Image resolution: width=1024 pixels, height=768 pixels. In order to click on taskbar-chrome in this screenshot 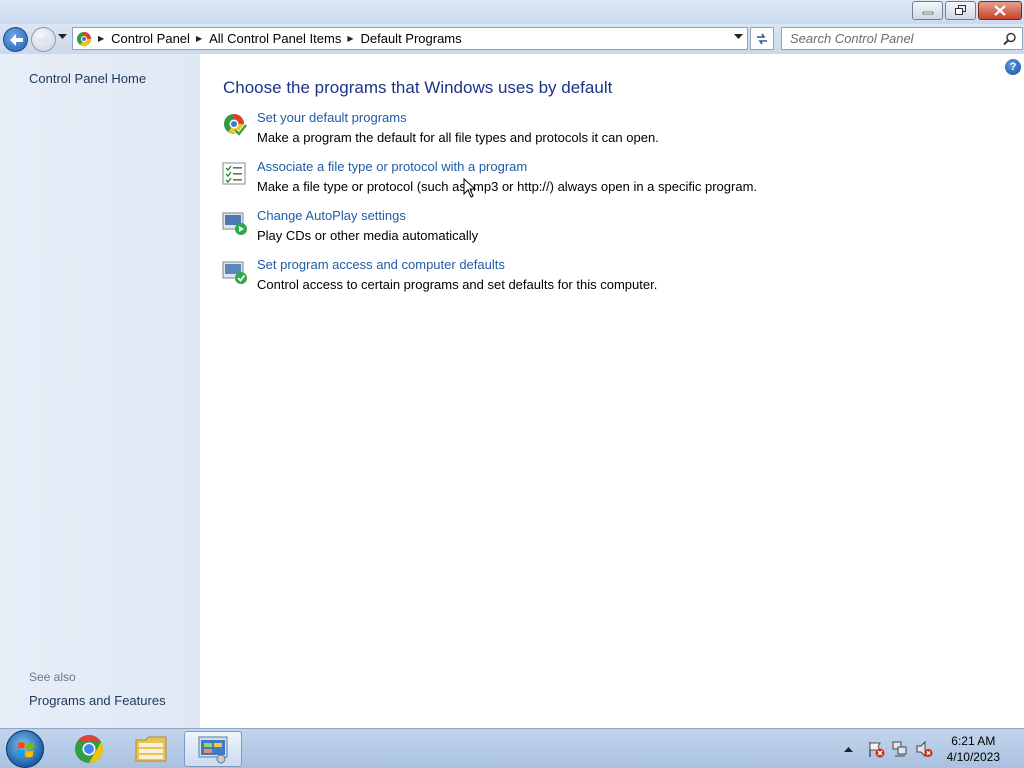, I will do `click(89, 749)`.